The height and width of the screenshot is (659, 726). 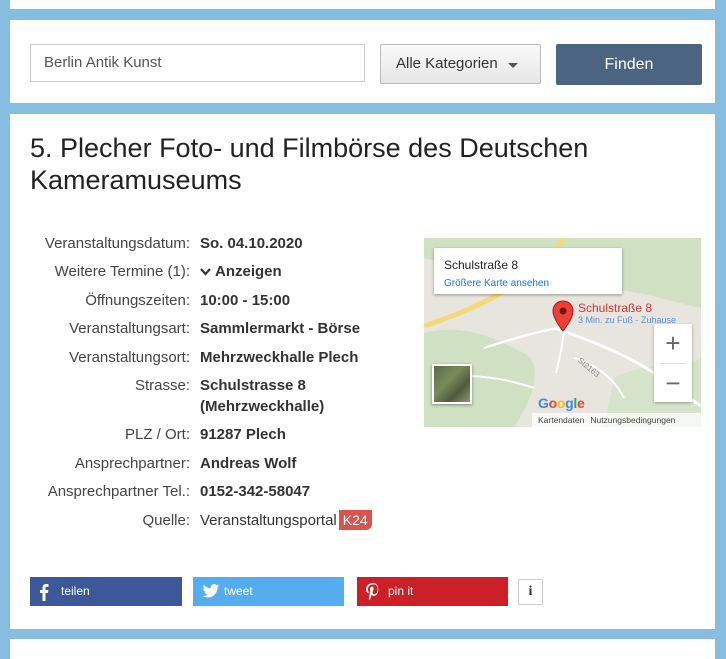 I want to click on map-terms-link: Nutzungsbedingungen, so click(x=632, y=420).